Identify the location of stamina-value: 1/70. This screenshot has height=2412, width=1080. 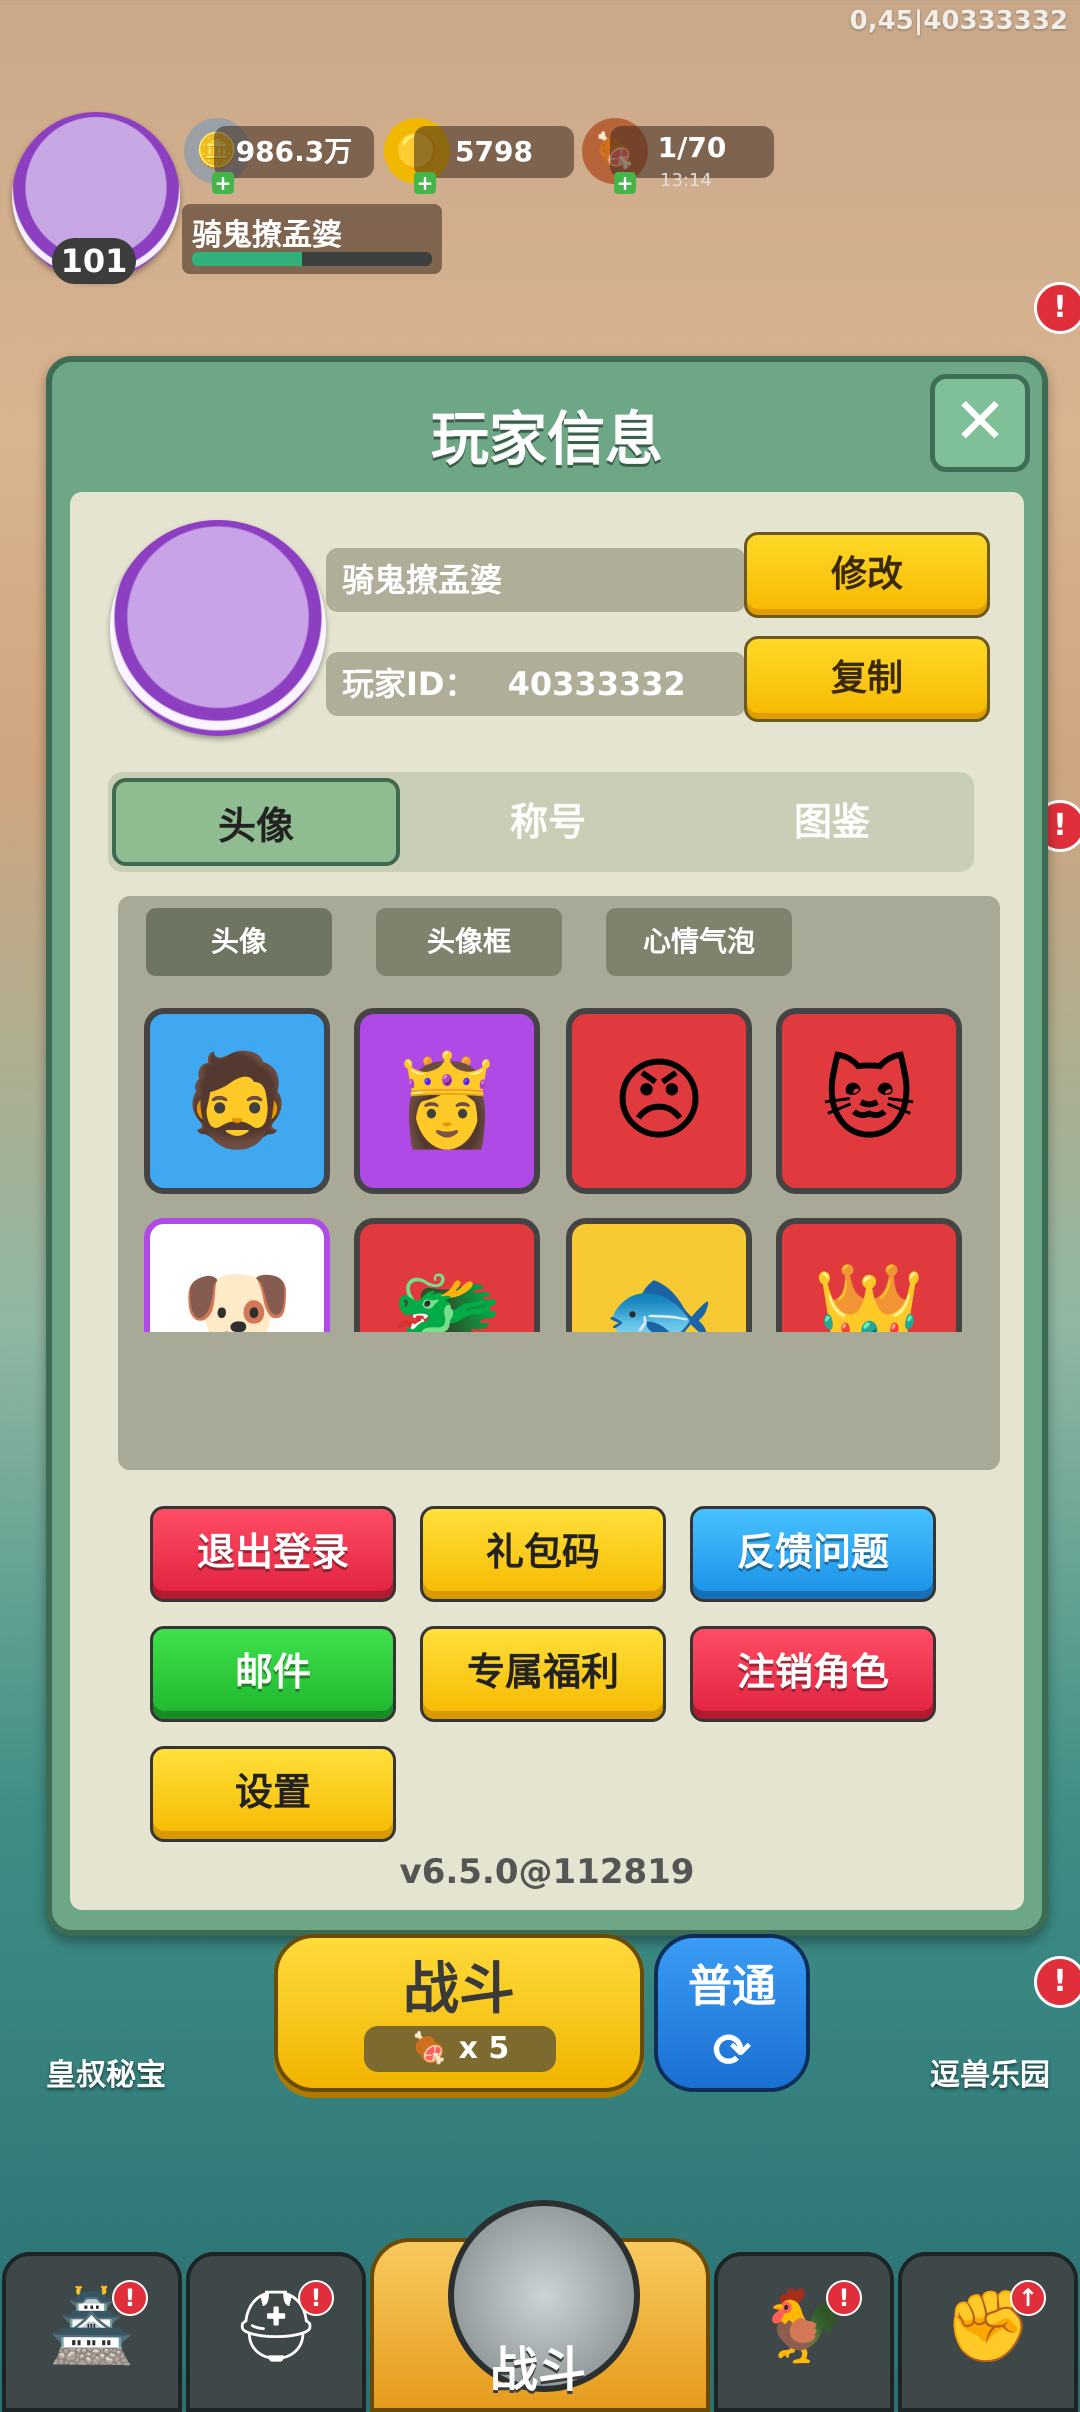
(692, 147).